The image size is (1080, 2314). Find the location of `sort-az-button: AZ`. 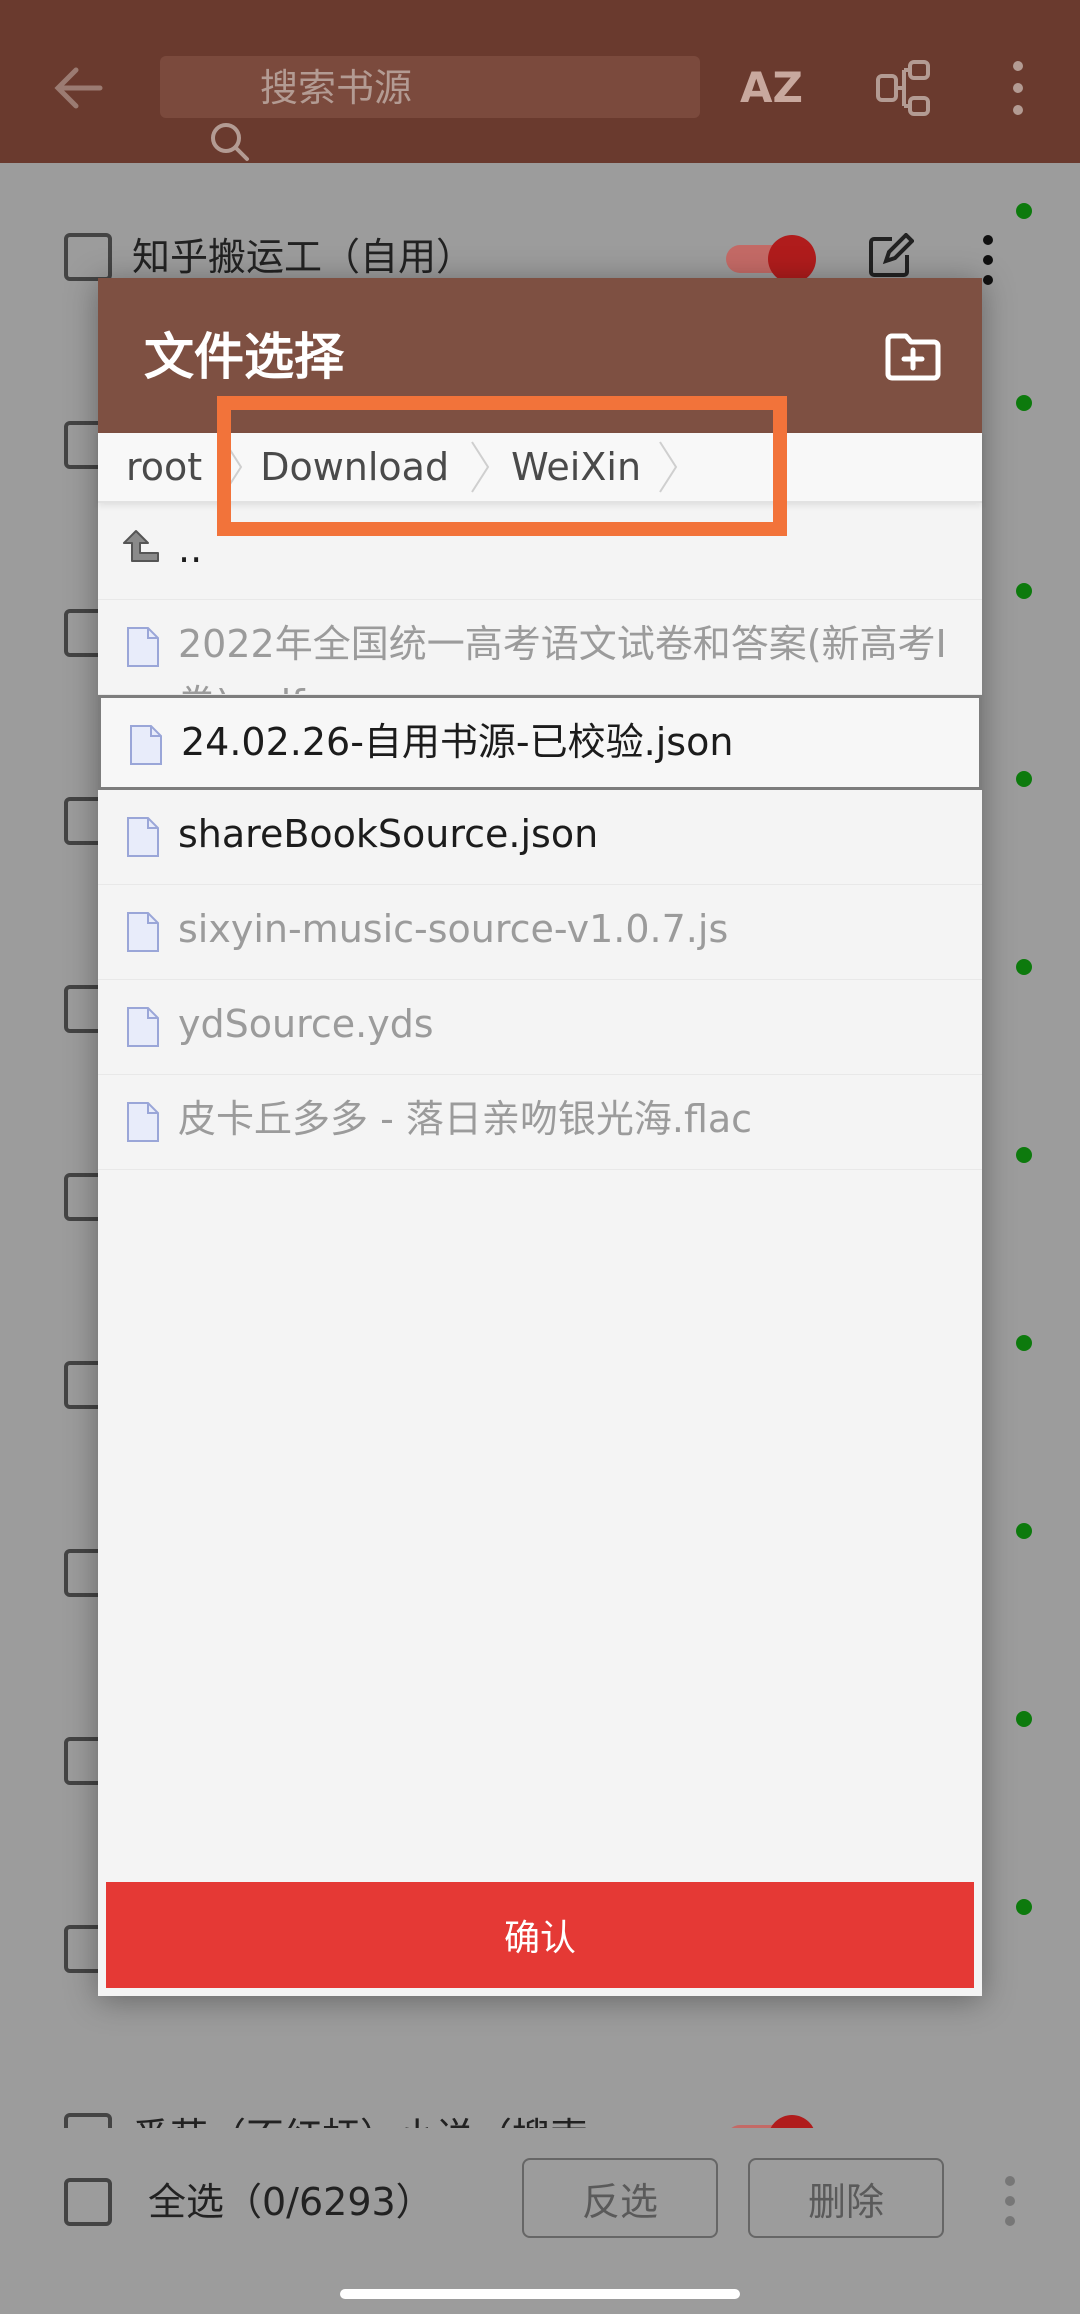

sort-az-button: AZ is located at coordinates (771, 88).